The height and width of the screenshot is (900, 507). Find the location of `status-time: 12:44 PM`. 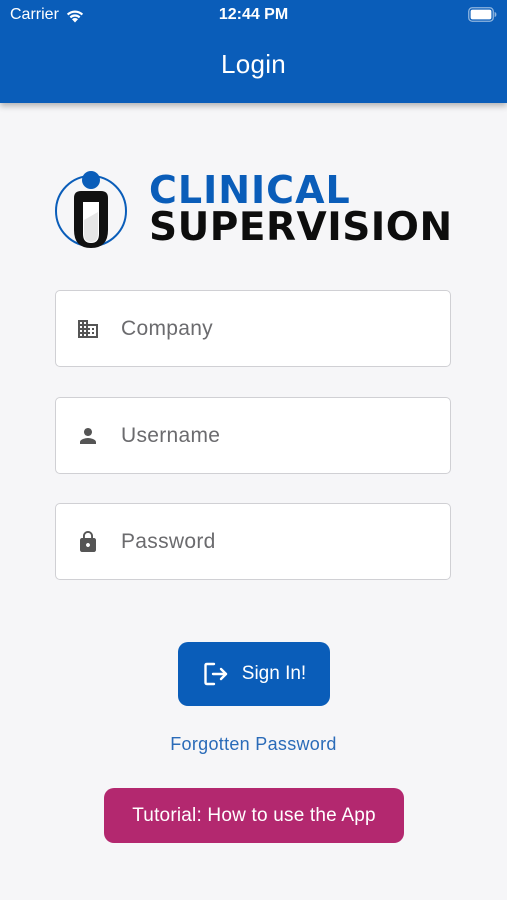

status-time: 12:44 PM is located at coordinates (253, 14).